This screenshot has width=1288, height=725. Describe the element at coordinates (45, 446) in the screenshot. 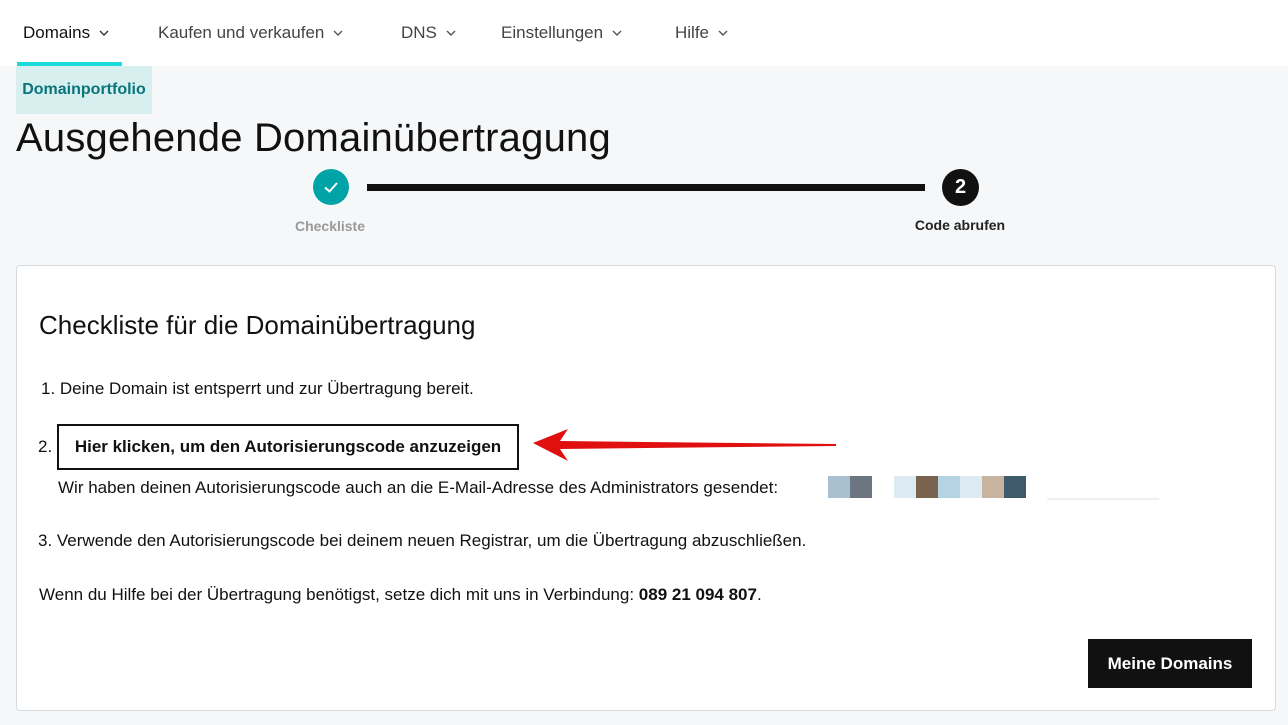

I see `checklist-item-2-number: 2.` at that location.